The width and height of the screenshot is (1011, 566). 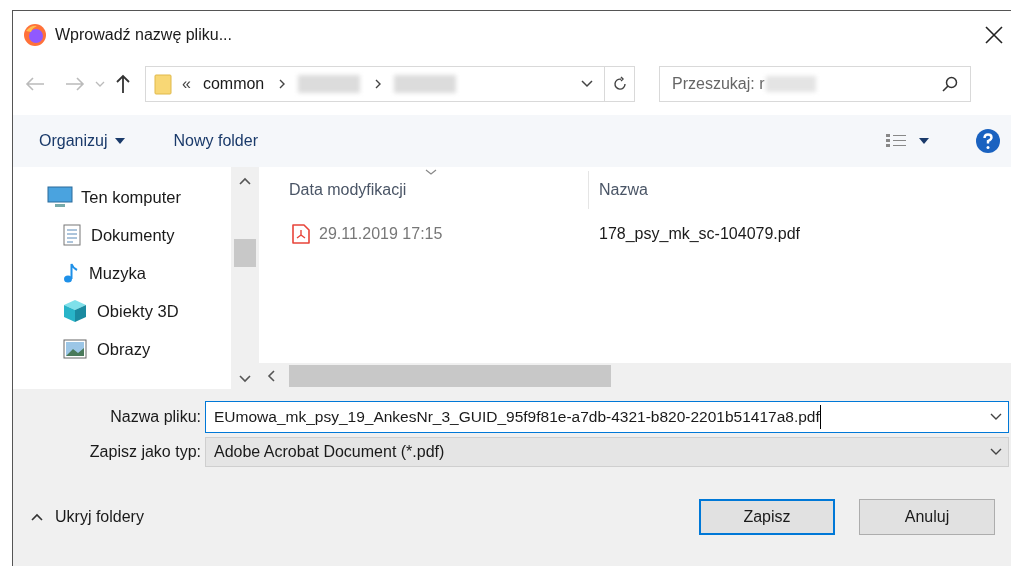 What do you see at coordinates (623, 190) in the screenshot?
I see `column-header: Nazwa` at bounding box center [623, 190].